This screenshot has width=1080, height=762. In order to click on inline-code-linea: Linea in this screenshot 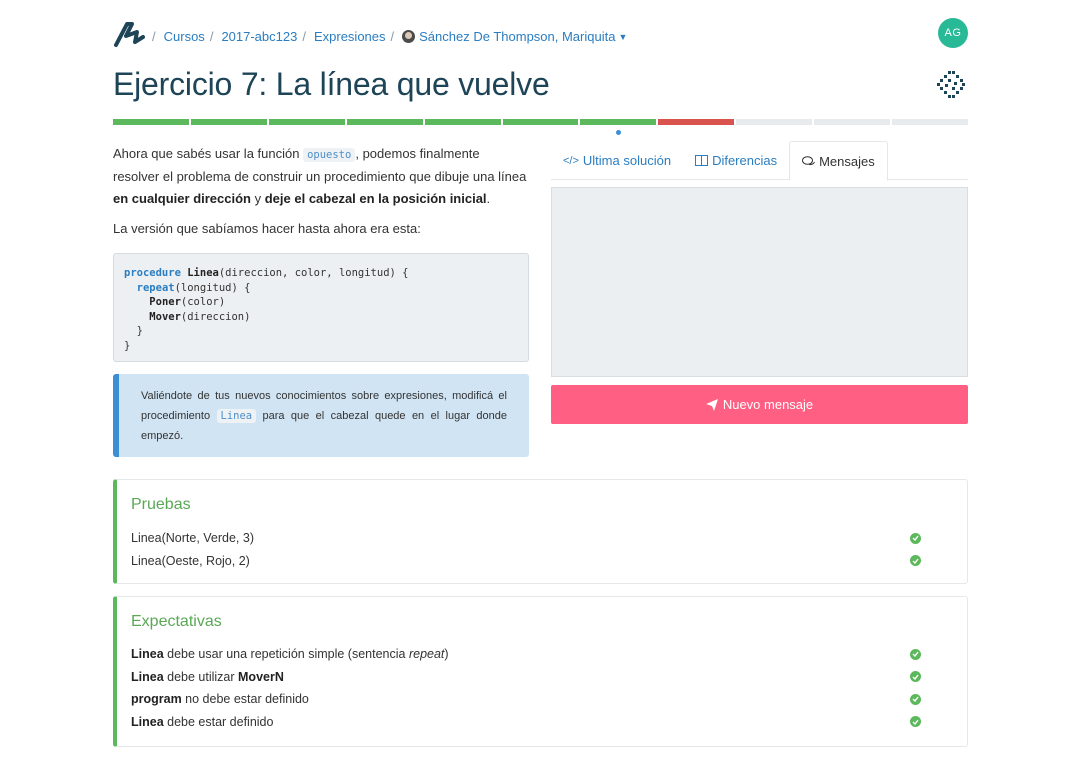, I will do `click(236, 416)`.